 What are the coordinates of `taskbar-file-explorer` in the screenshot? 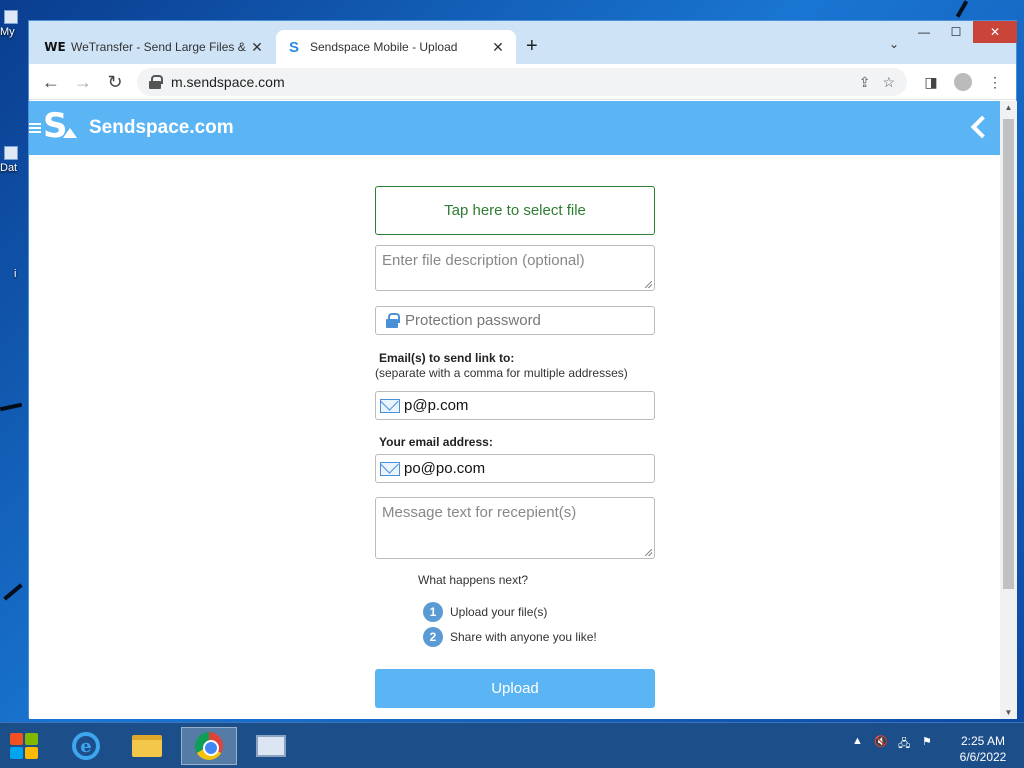 It's located at (147, 746).